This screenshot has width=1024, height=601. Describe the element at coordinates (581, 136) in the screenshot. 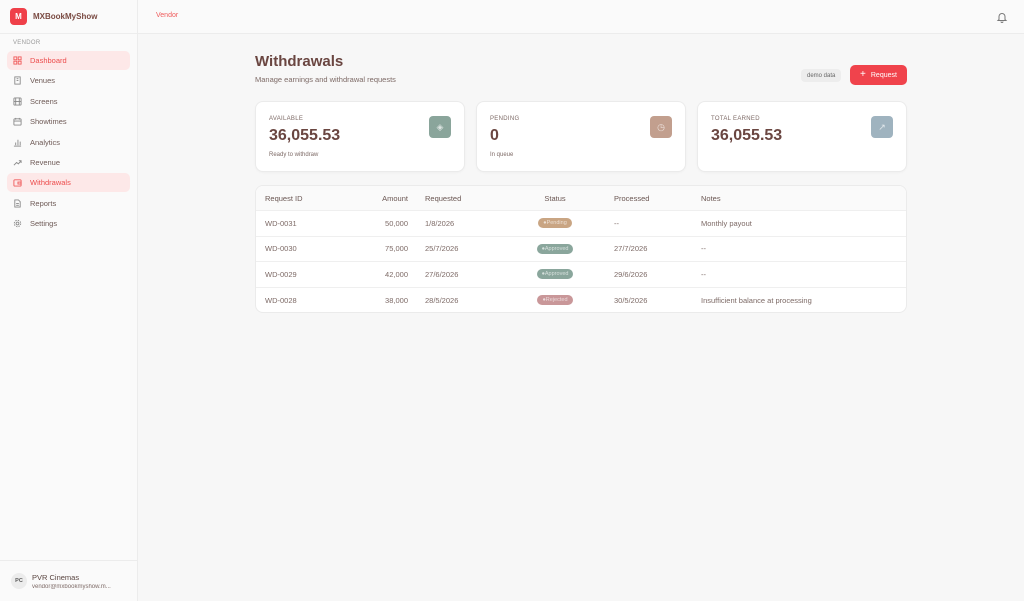

I see `stat-card-pending: PENDING 0 In queue ◷` at that location.